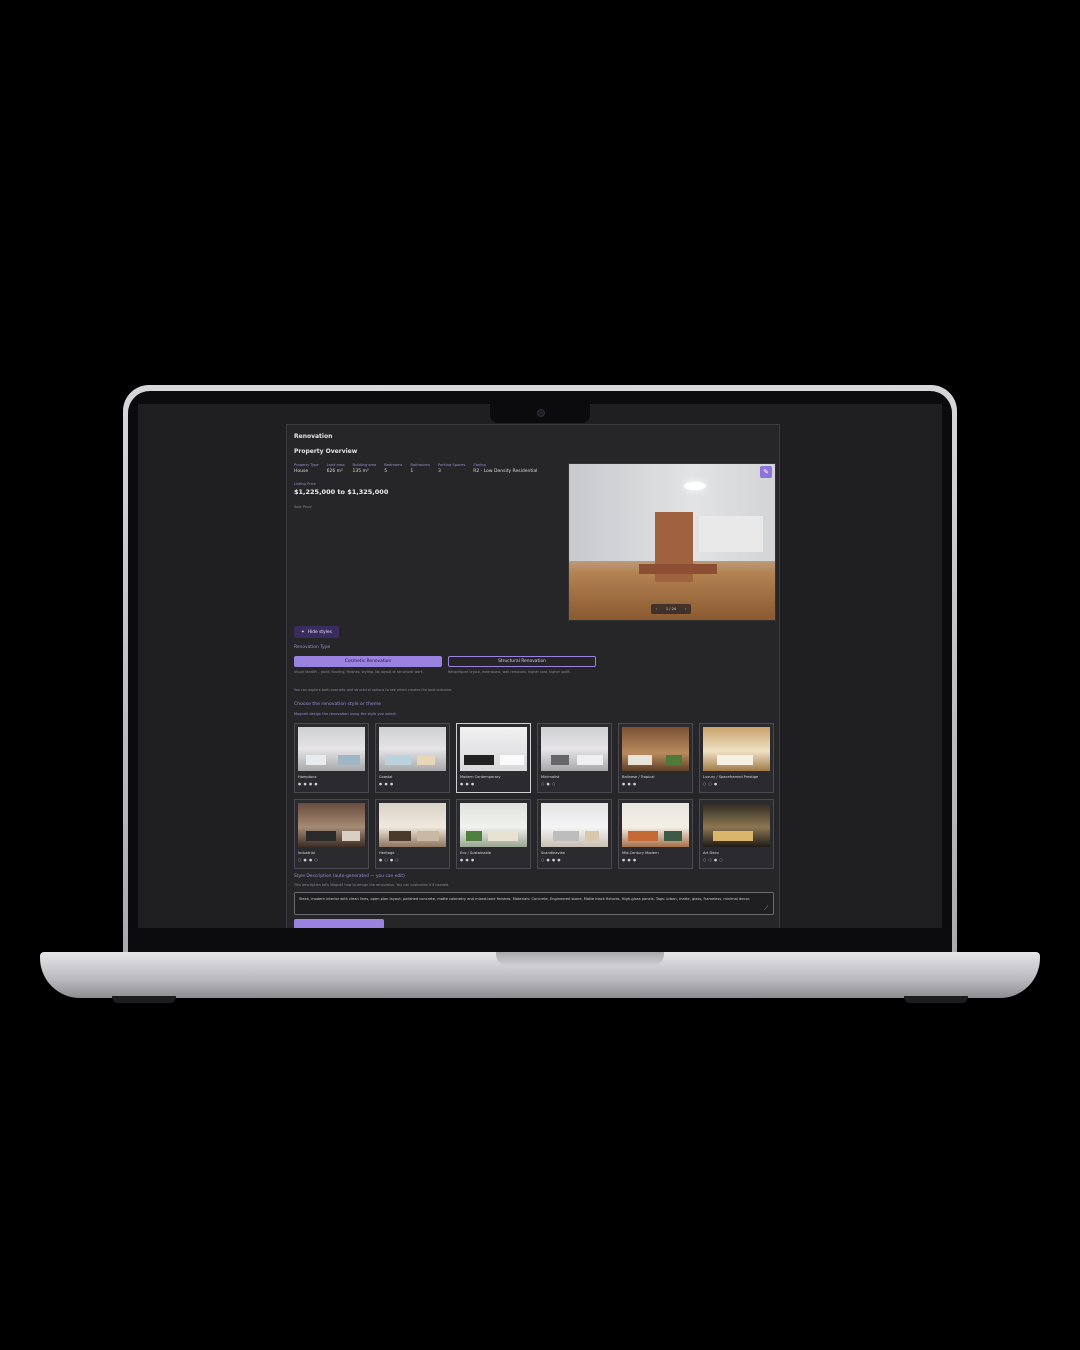  Describe the element at coordinates (766, 472) in the screenshot. I see `pencil-icon: ✎` at that location.